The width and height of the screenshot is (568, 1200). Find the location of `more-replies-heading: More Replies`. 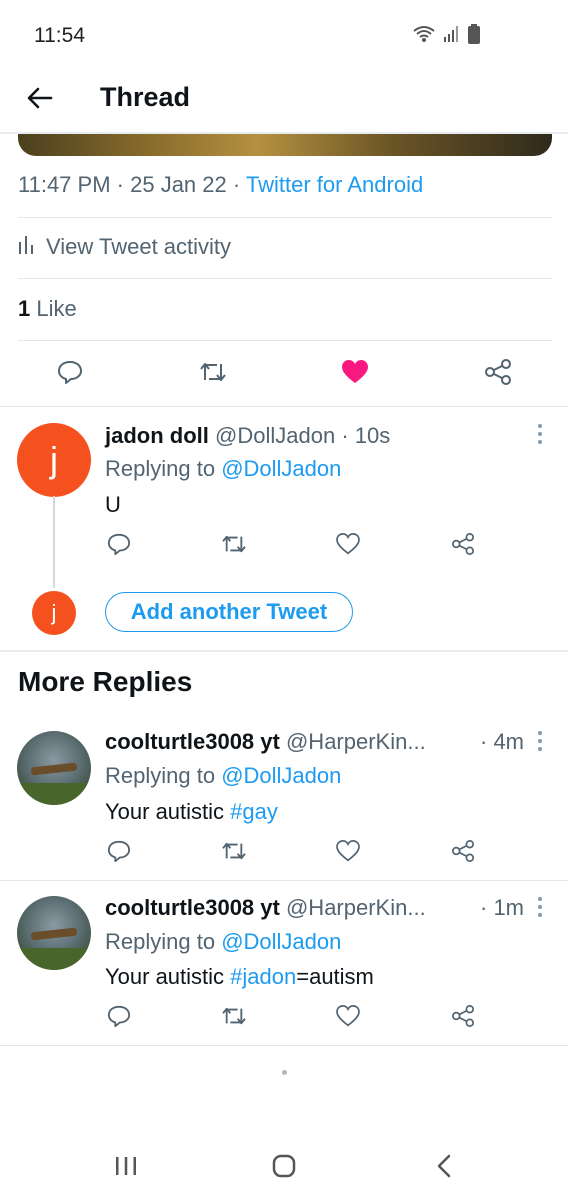

more-replies-heading: More Replies is located at coordinates (105, 681).